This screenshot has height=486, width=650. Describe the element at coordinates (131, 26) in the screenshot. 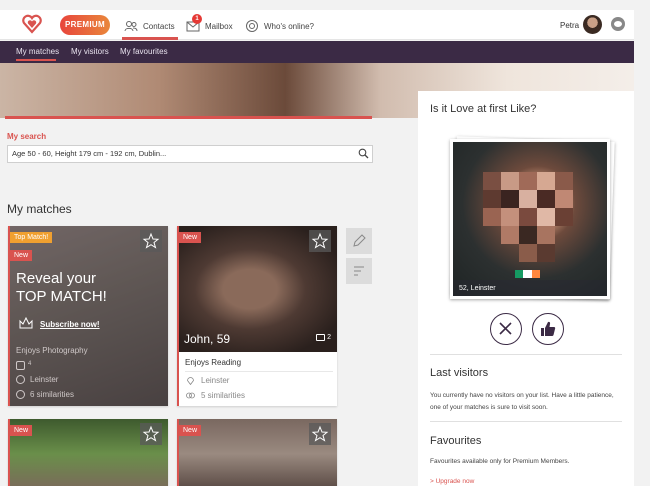

I see `contacts-icon` at that location.